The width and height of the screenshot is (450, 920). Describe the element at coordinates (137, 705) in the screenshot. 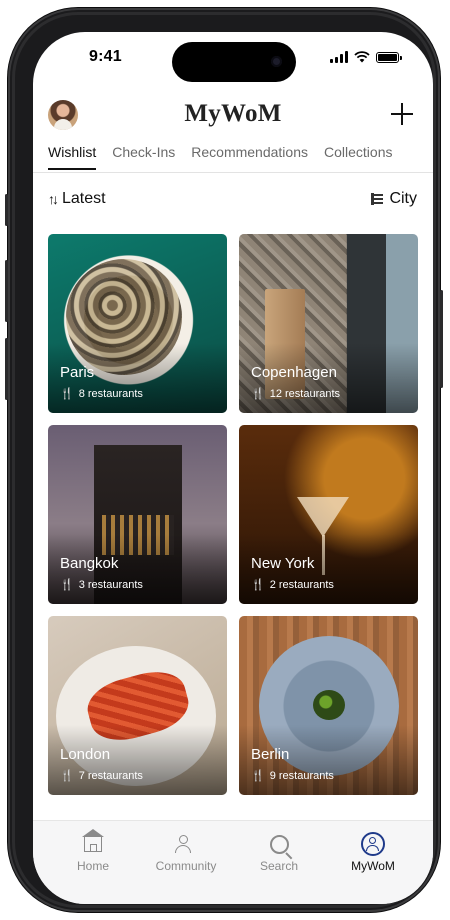

I see `city-card-london: London 🍴 7 restaurants` at that location.